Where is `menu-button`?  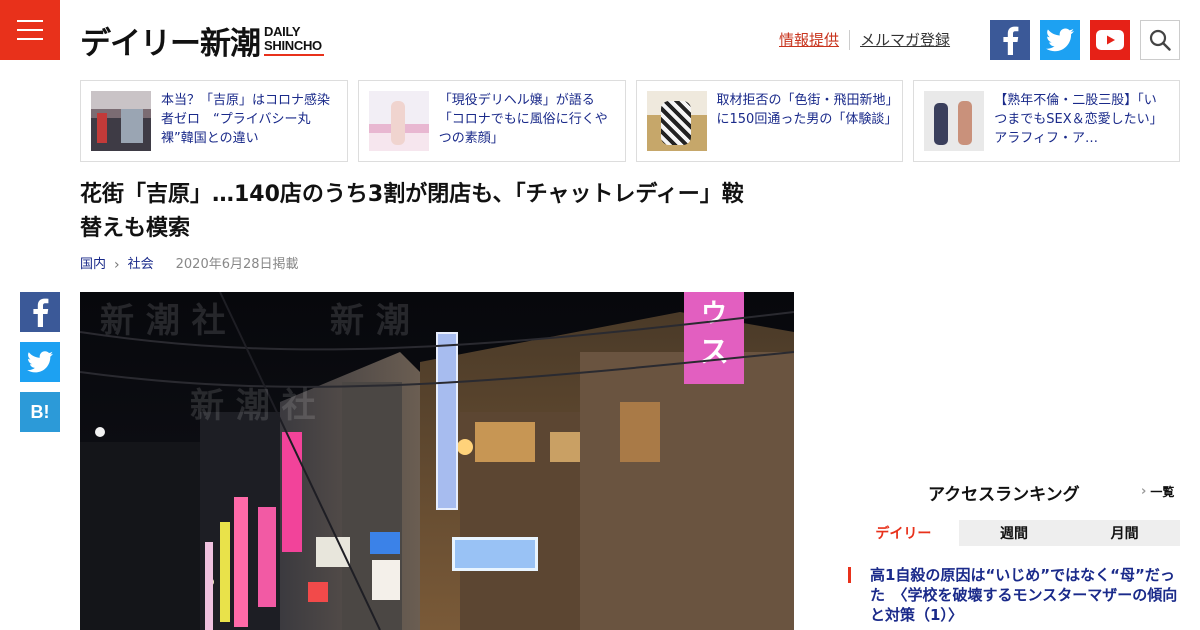 menu-button is located at coordinates (30, 30).